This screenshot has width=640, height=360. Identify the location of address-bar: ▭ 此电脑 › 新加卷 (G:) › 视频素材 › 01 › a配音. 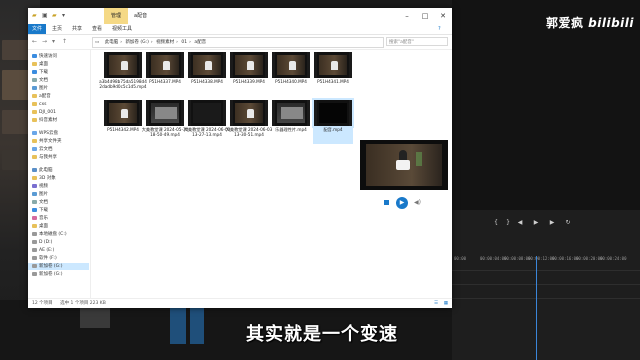
(238, 42).